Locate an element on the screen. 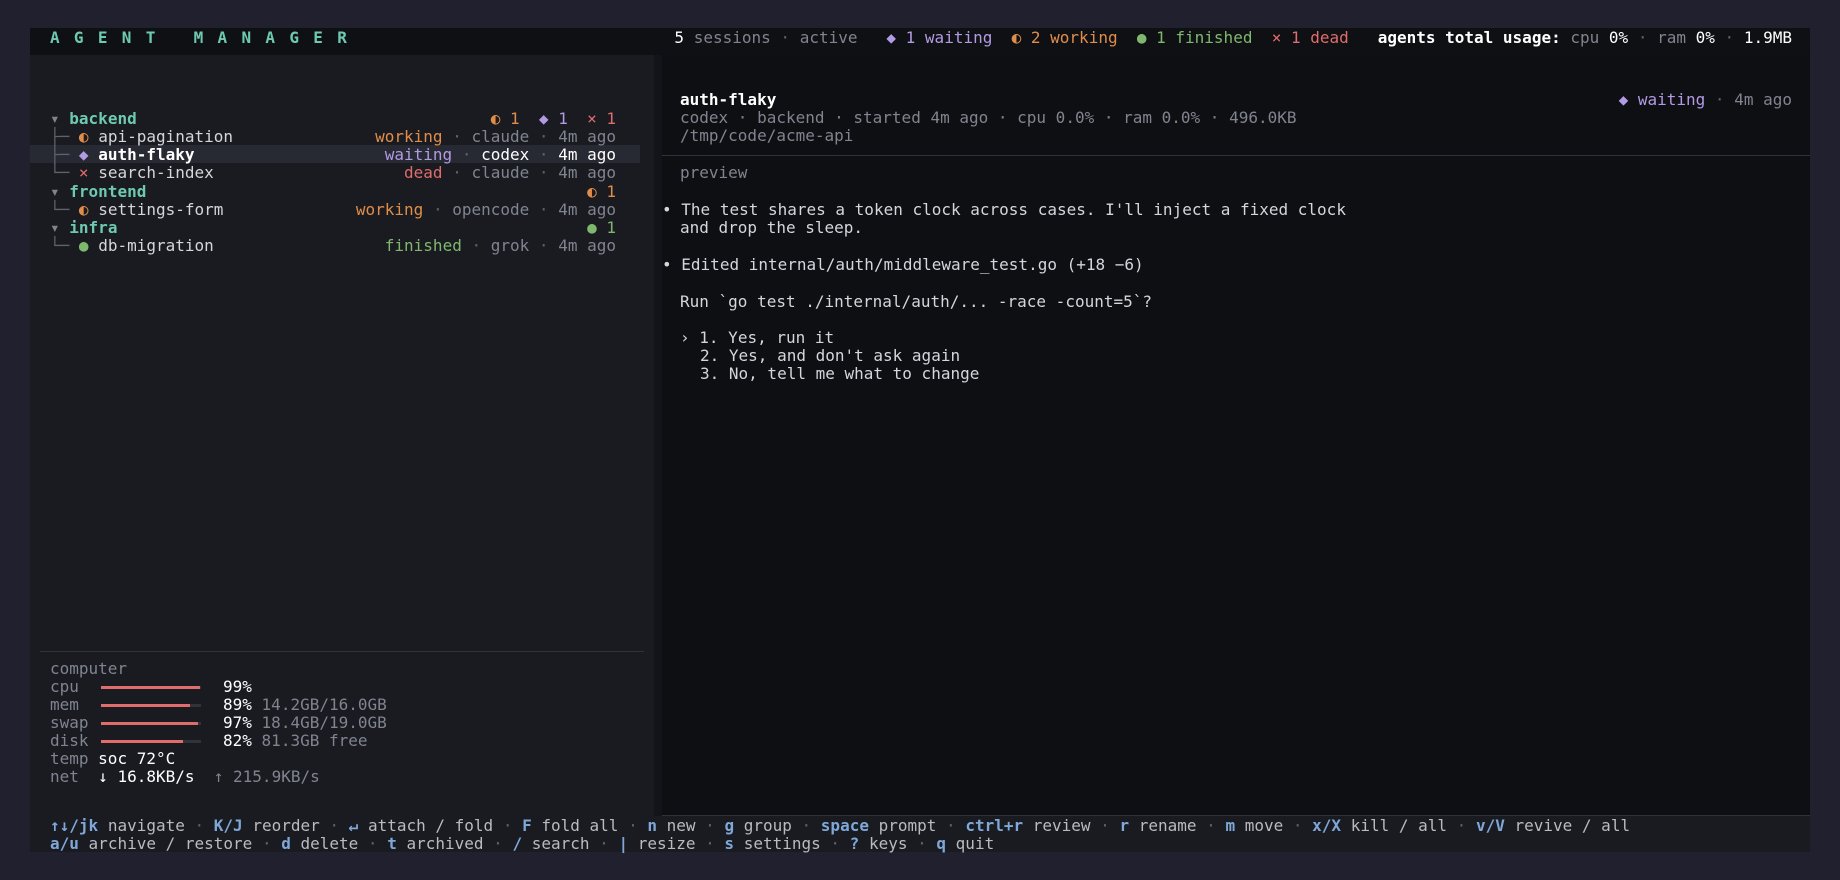  cpu-percent: 99% is located at coordinates (237, 686).